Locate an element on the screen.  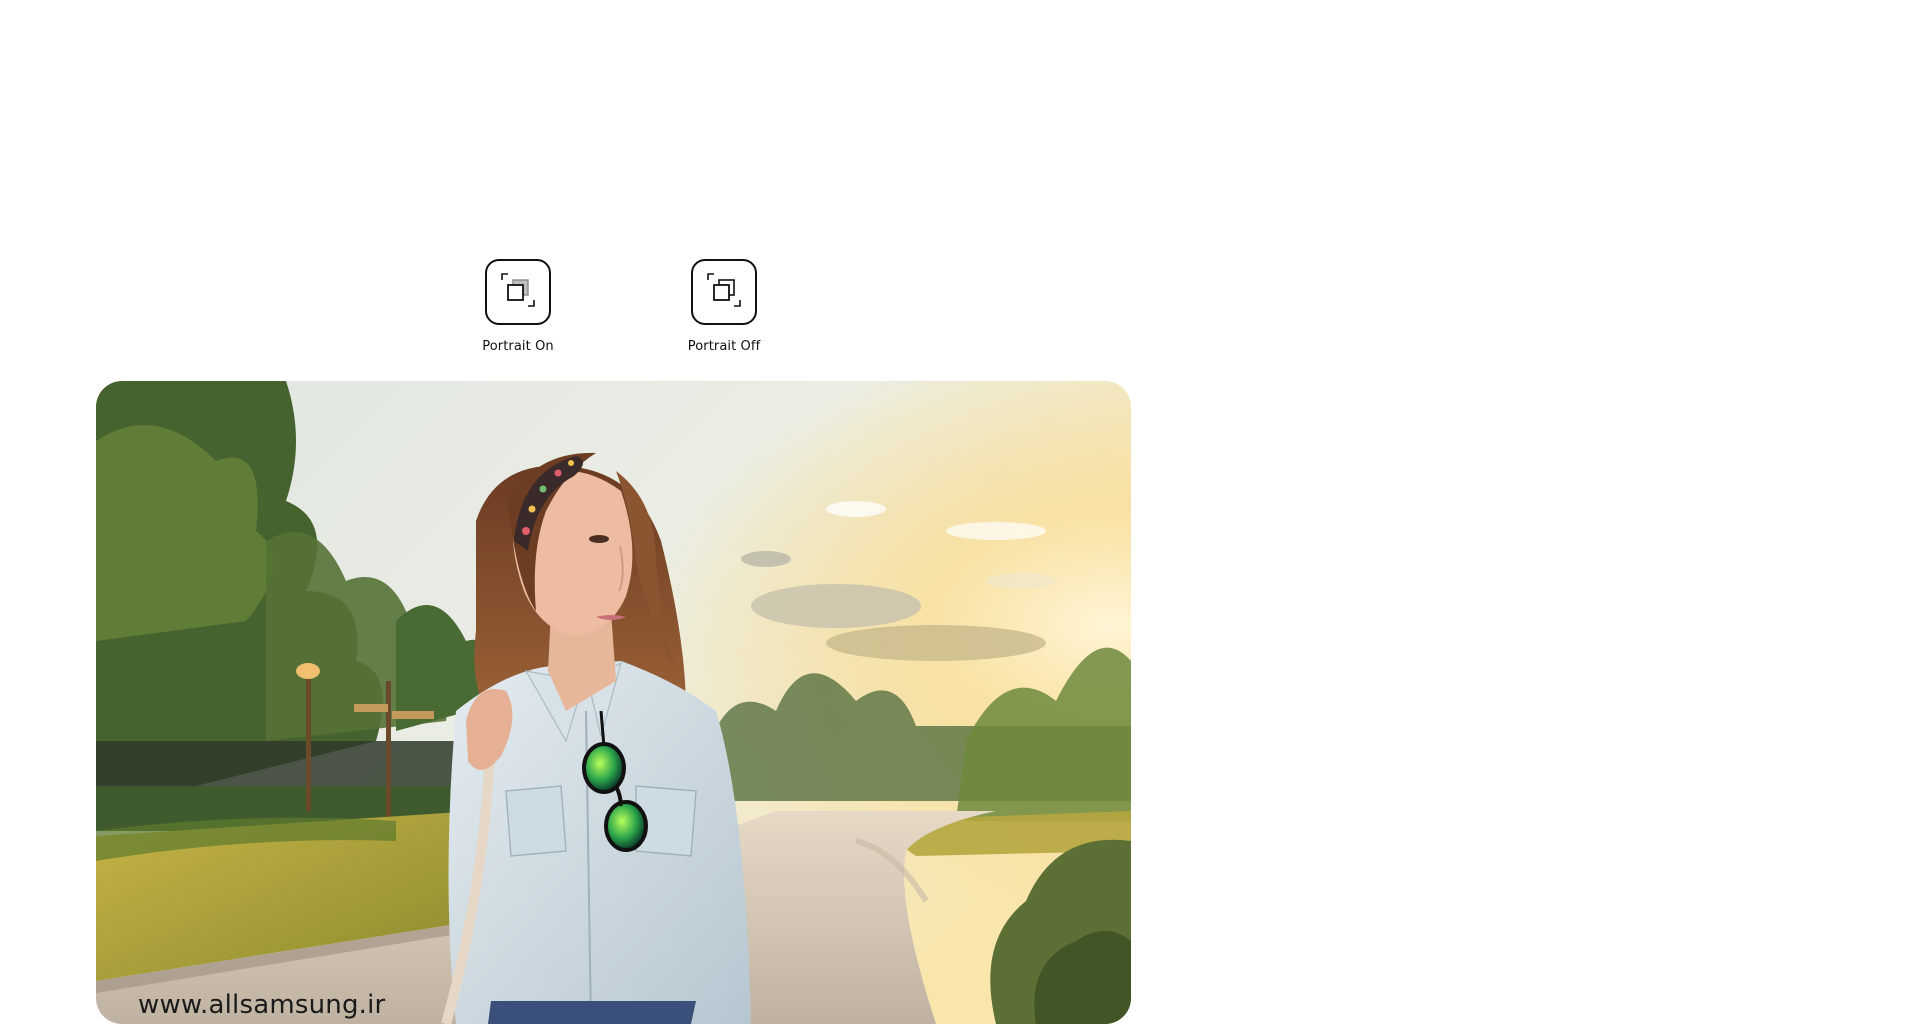
portrait-on-button is located at coordinates (518, 292).